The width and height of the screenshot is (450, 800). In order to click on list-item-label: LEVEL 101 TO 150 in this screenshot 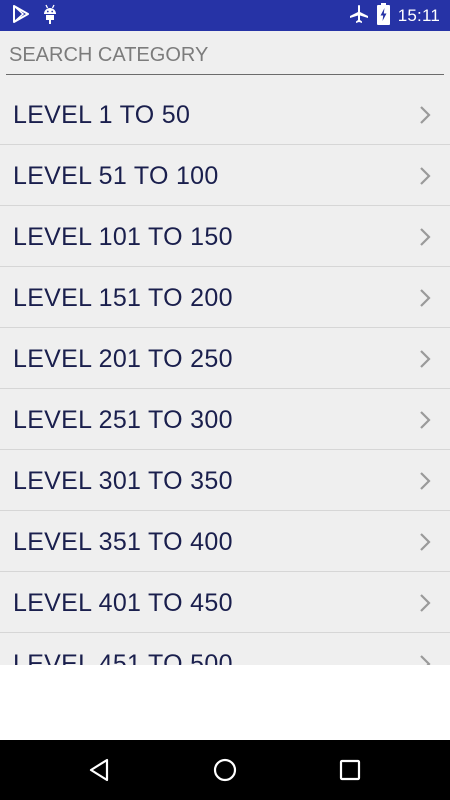, I will do `click(123, 237)`.